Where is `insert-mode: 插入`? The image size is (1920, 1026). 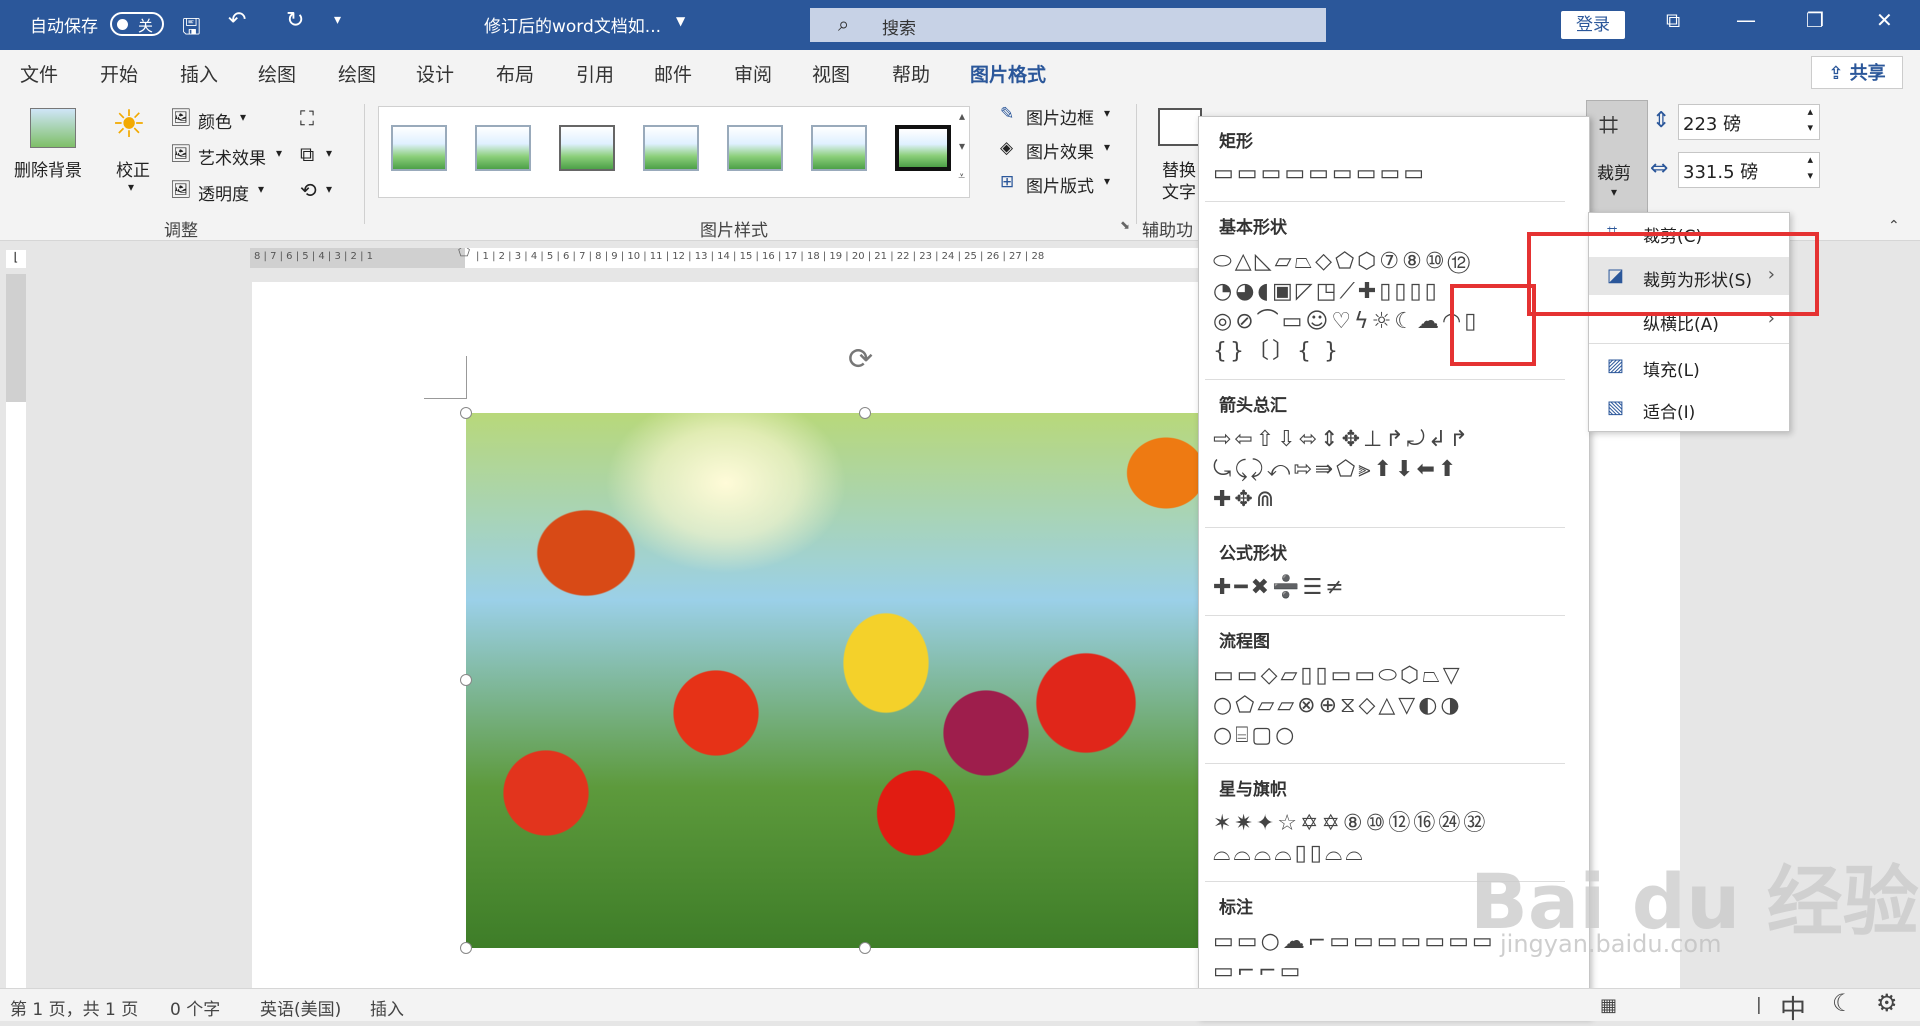 insert-mode: 插入 is located at coordinates (387, 1007).